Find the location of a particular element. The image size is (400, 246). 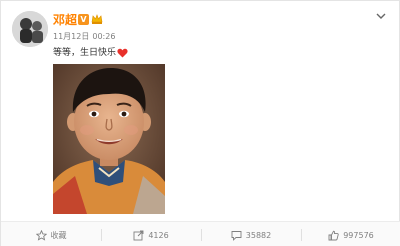

repost-button: 4126 is located at coordinates (151, 234).